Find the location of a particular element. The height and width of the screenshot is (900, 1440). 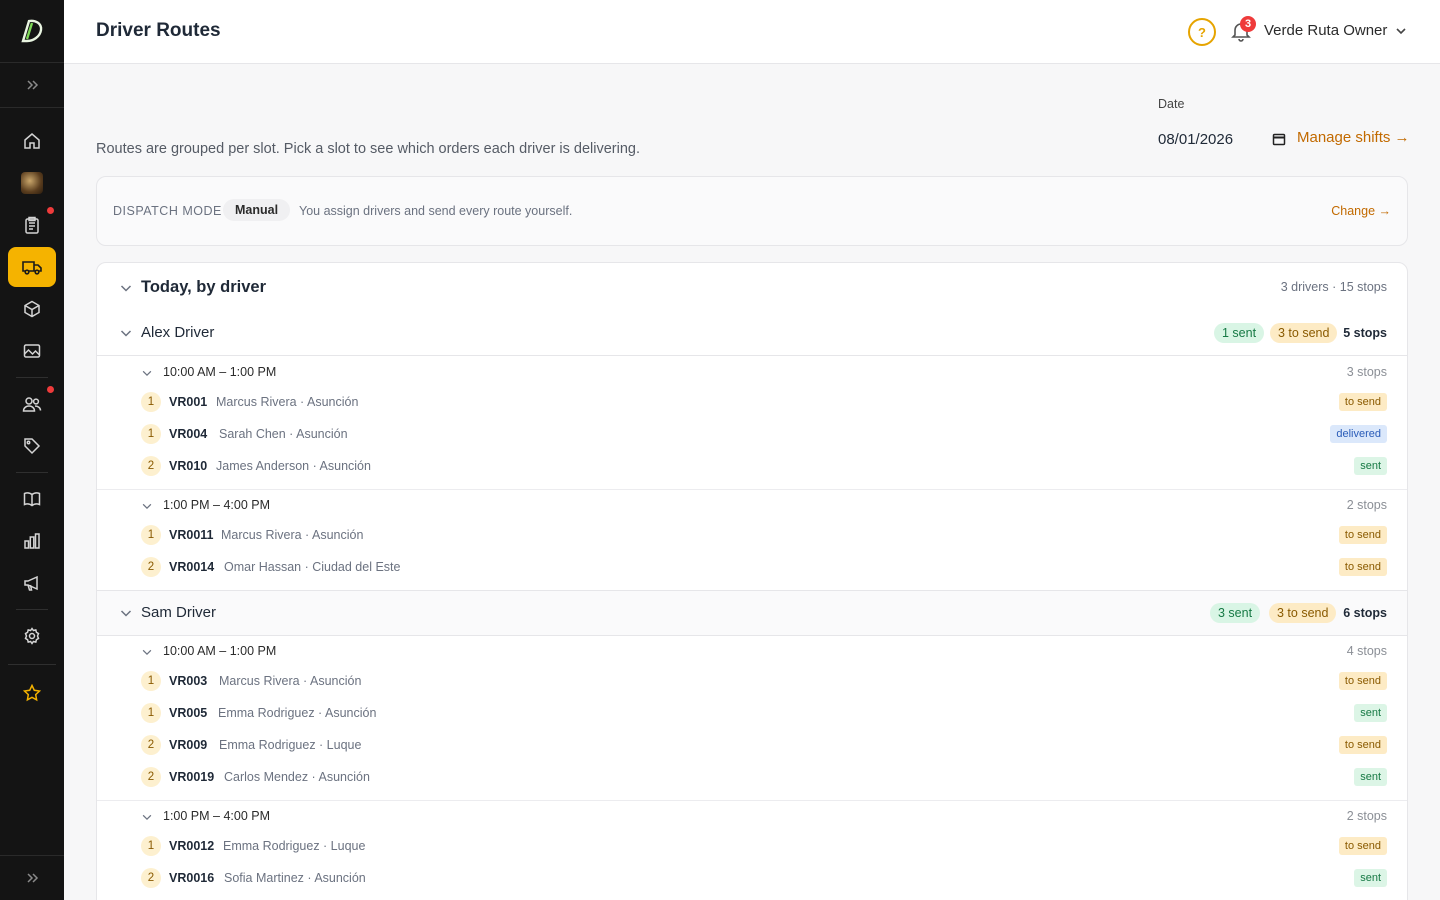

sidebar-item-catalog is located at coordinates (32, 499).